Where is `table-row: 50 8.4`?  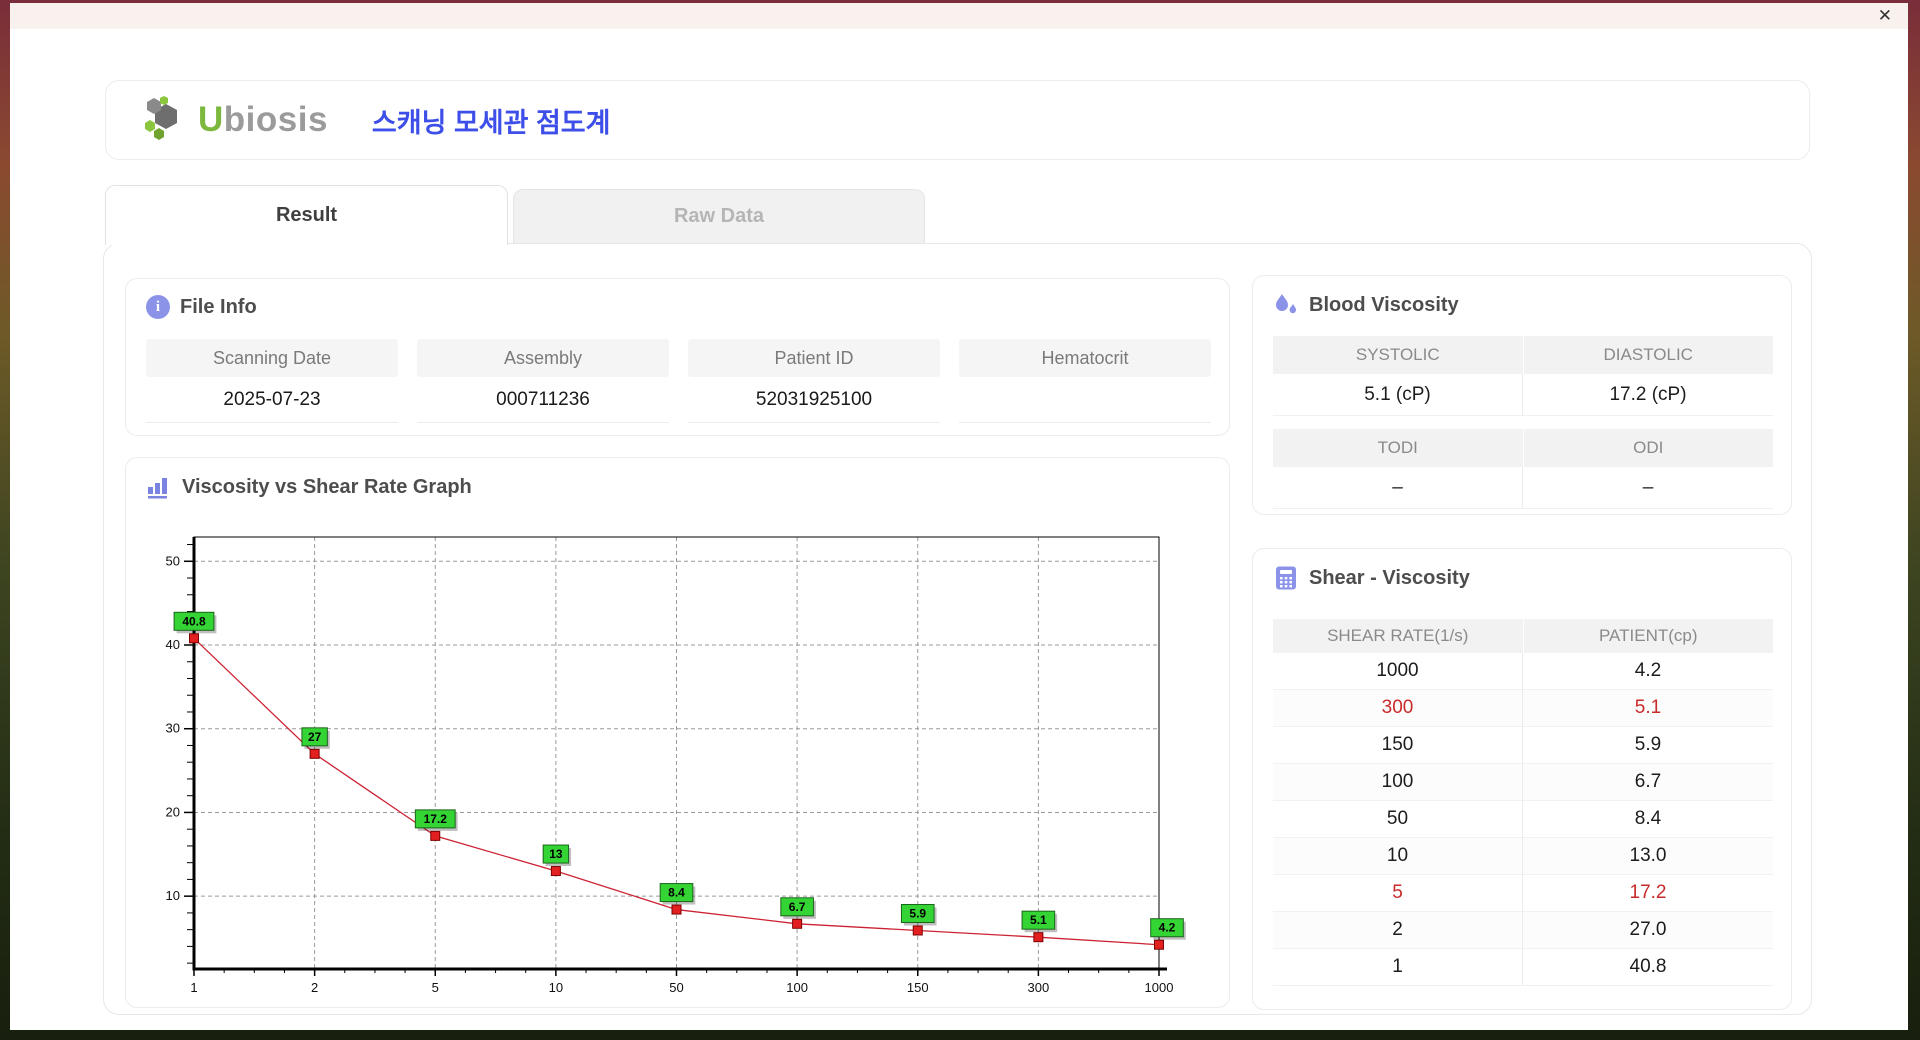 table-row: 50 8.4 is located at coordinates (1523, 819).